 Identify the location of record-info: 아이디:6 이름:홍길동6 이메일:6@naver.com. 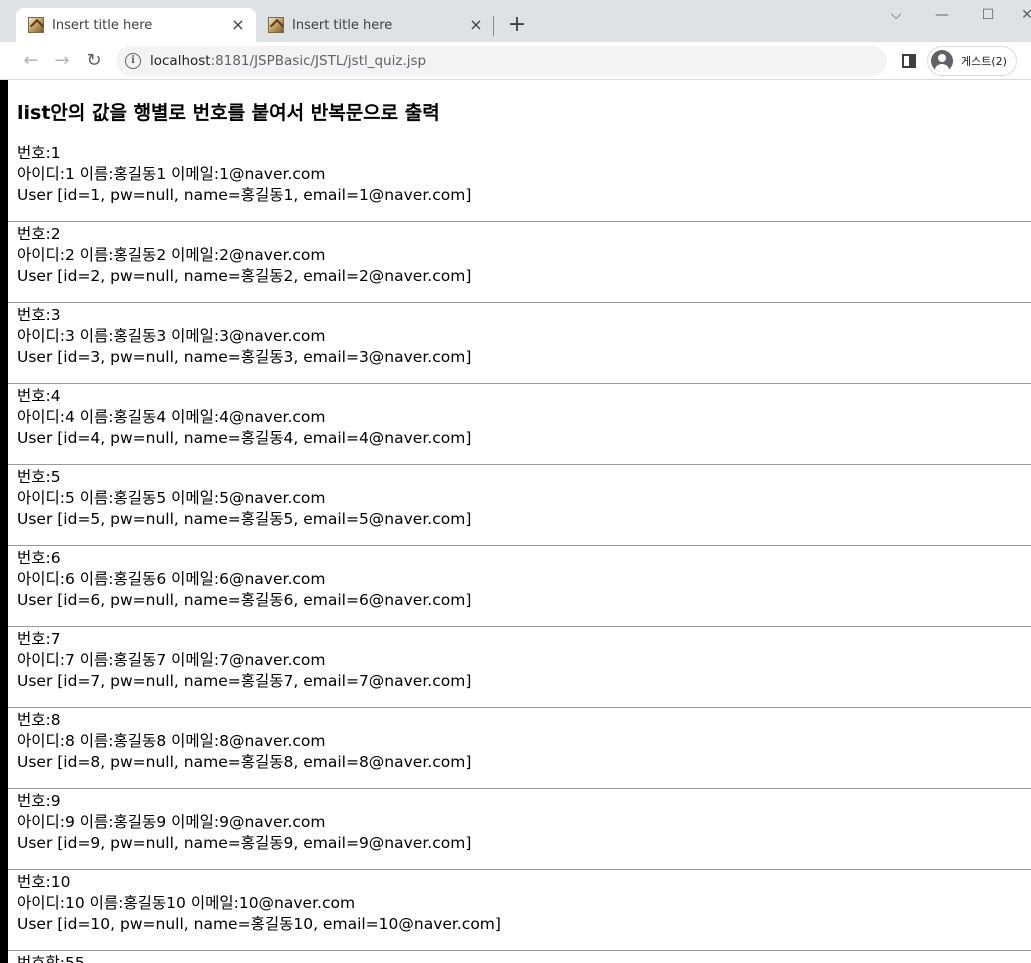
(171, 579).